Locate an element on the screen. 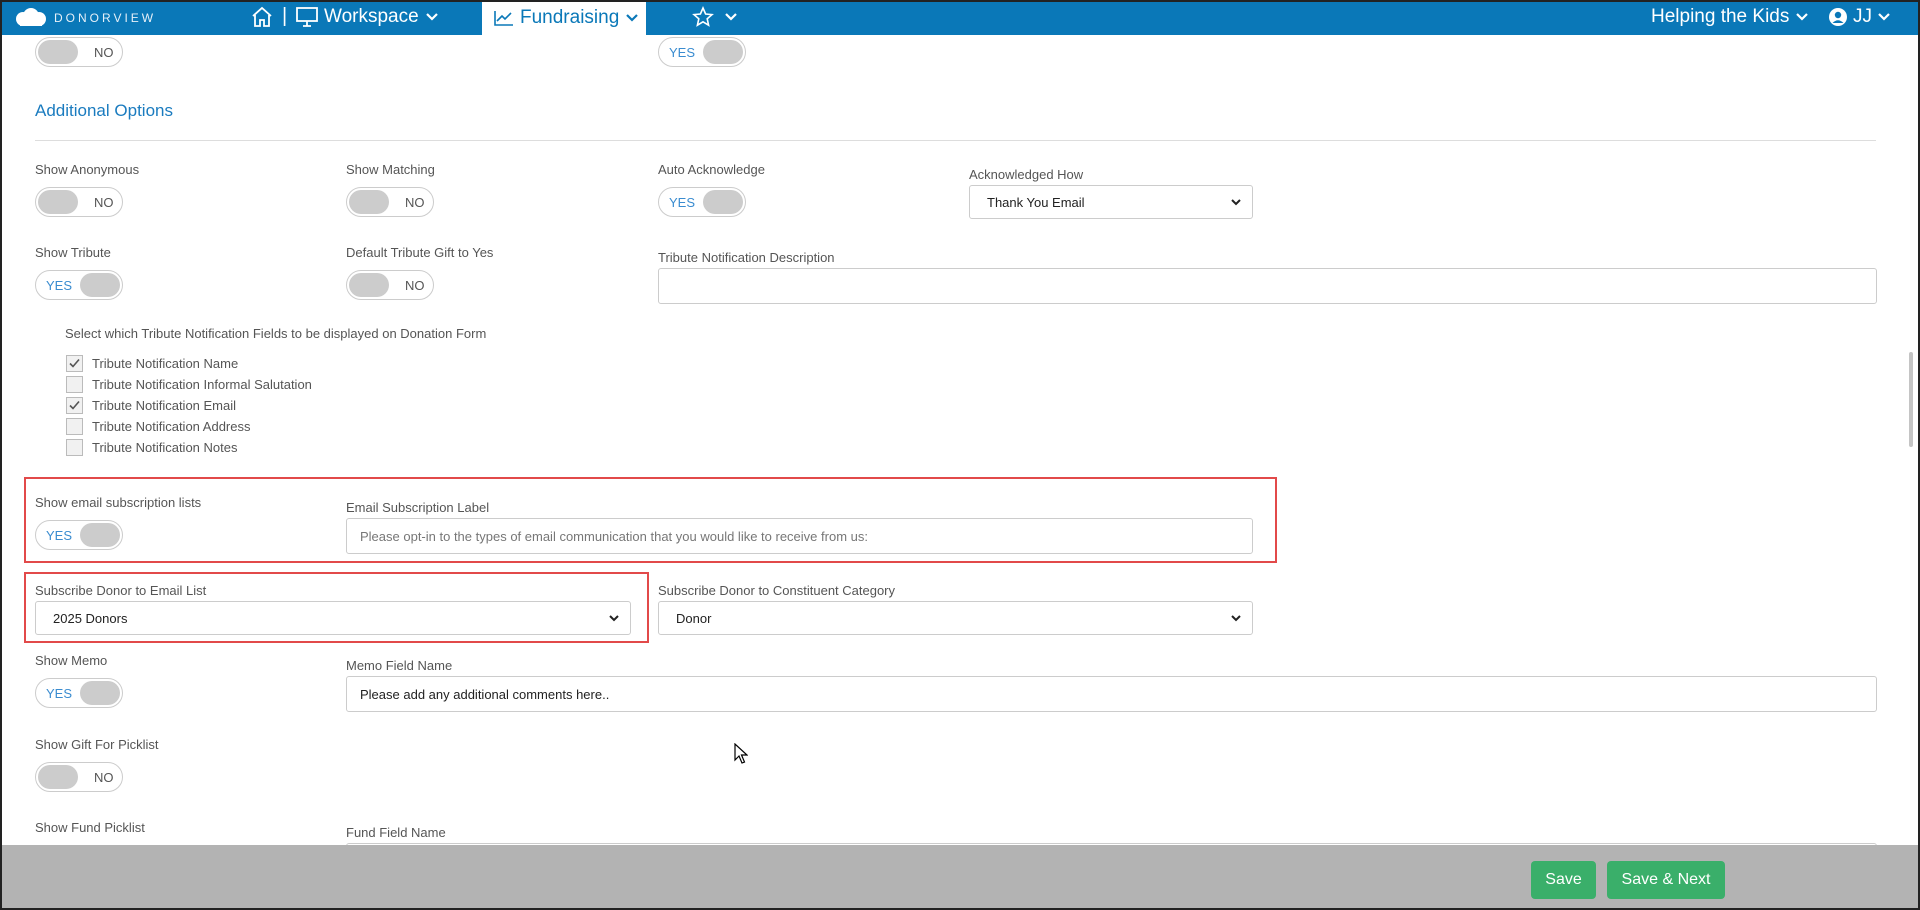  show-gift-for-toggle: NO is located at coordinates (79, 777).